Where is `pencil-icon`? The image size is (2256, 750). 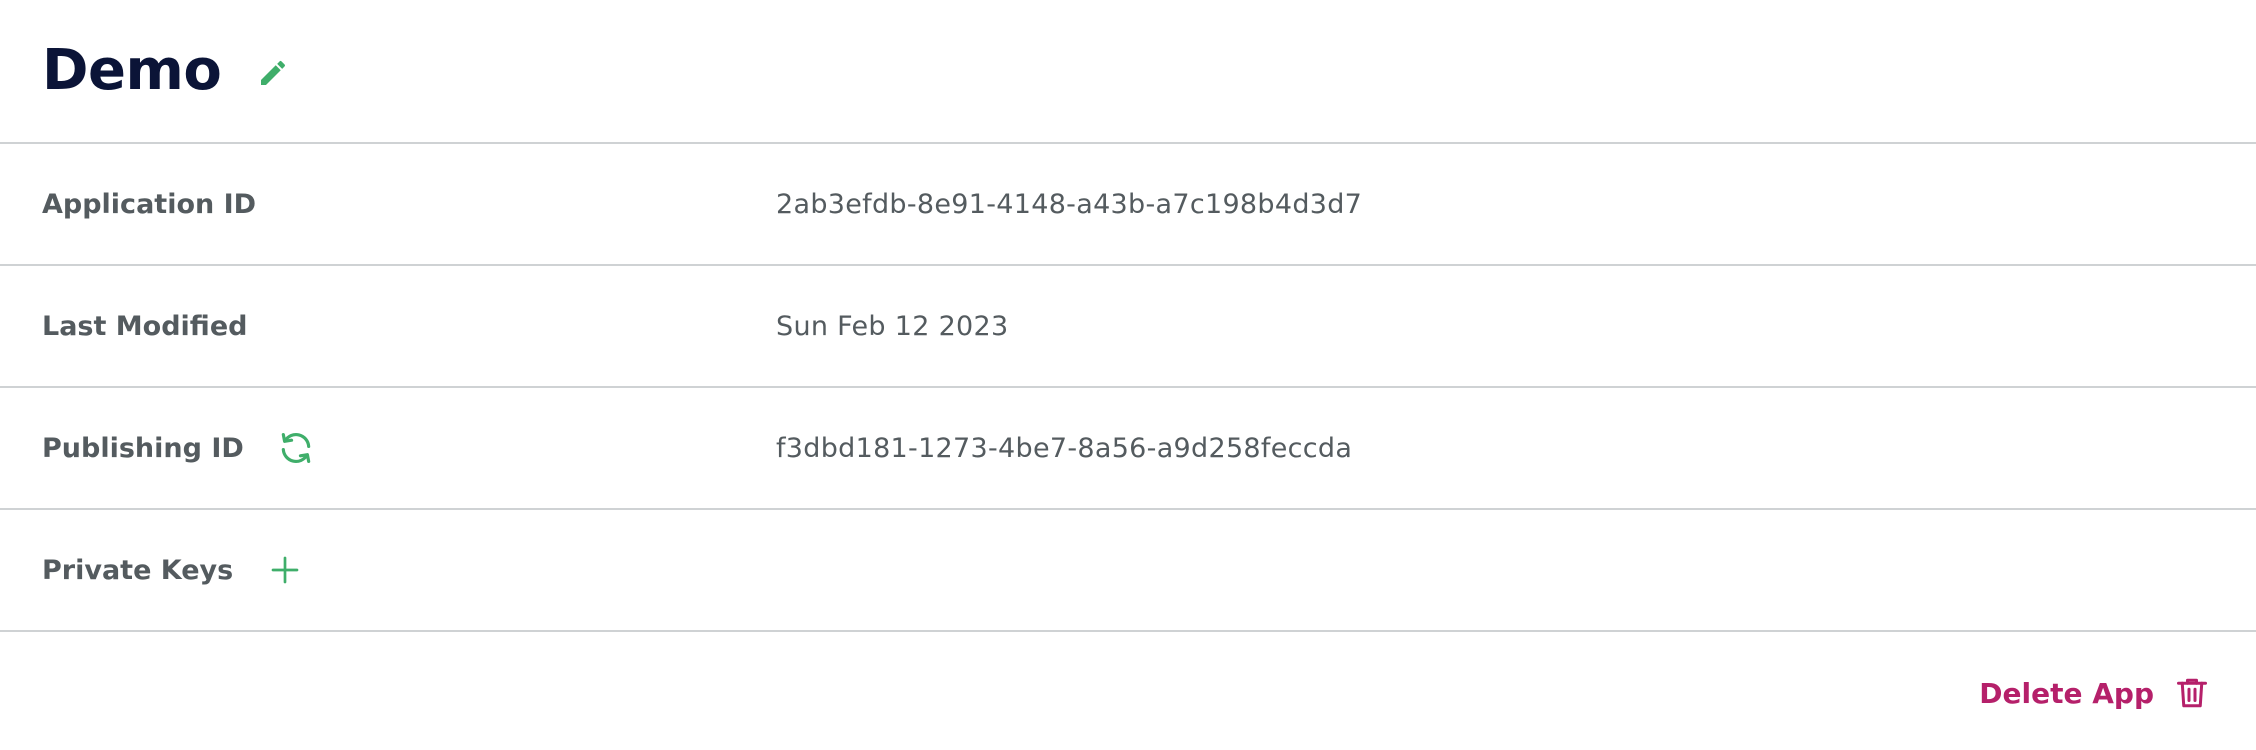
pencil-icon is located at coordinates (273, 72).